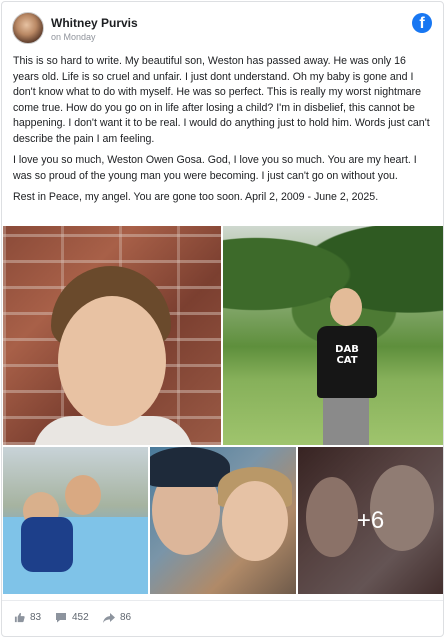 This screenshot has width=445, height=638. Describe the element at coordinates (47, 544) in the screenshot. I see `life-vest` at that location.